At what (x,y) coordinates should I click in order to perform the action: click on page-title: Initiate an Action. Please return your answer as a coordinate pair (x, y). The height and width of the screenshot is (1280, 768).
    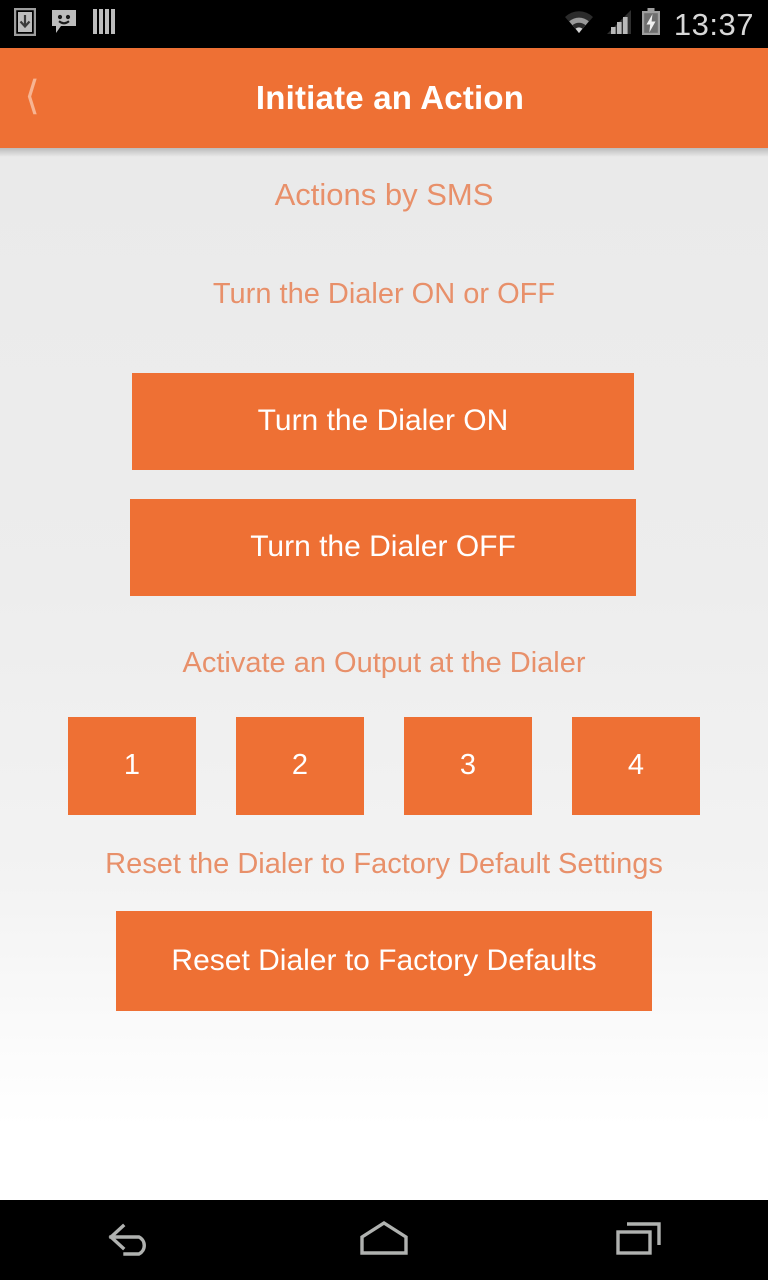
    Looking at the image, I should click on (390, 97).